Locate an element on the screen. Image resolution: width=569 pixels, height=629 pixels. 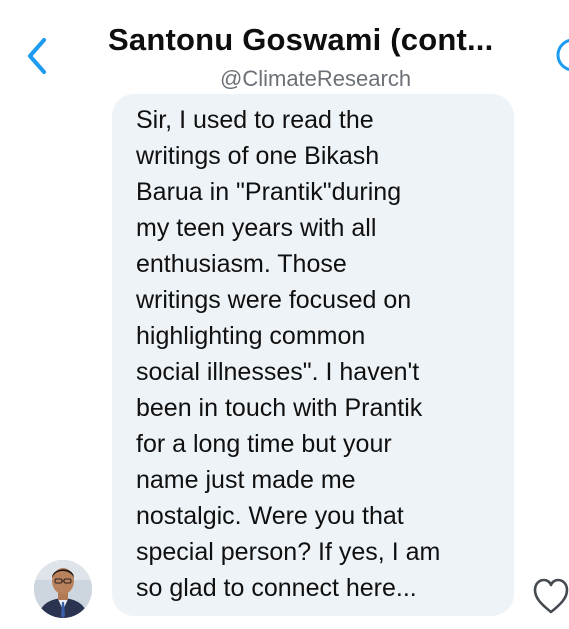
chevron-left-icon is located at coordinates (37, 56).